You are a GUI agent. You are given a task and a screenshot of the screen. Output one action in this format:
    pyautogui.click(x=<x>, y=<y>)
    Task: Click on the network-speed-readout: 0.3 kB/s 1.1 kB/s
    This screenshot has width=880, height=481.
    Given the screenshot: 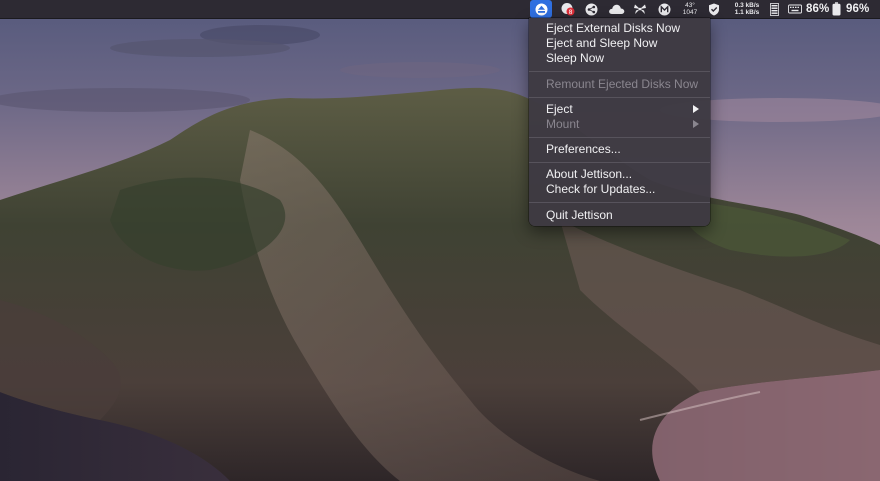 What is the action you would take?
    pyautogui.click(x=747, y=9)
    